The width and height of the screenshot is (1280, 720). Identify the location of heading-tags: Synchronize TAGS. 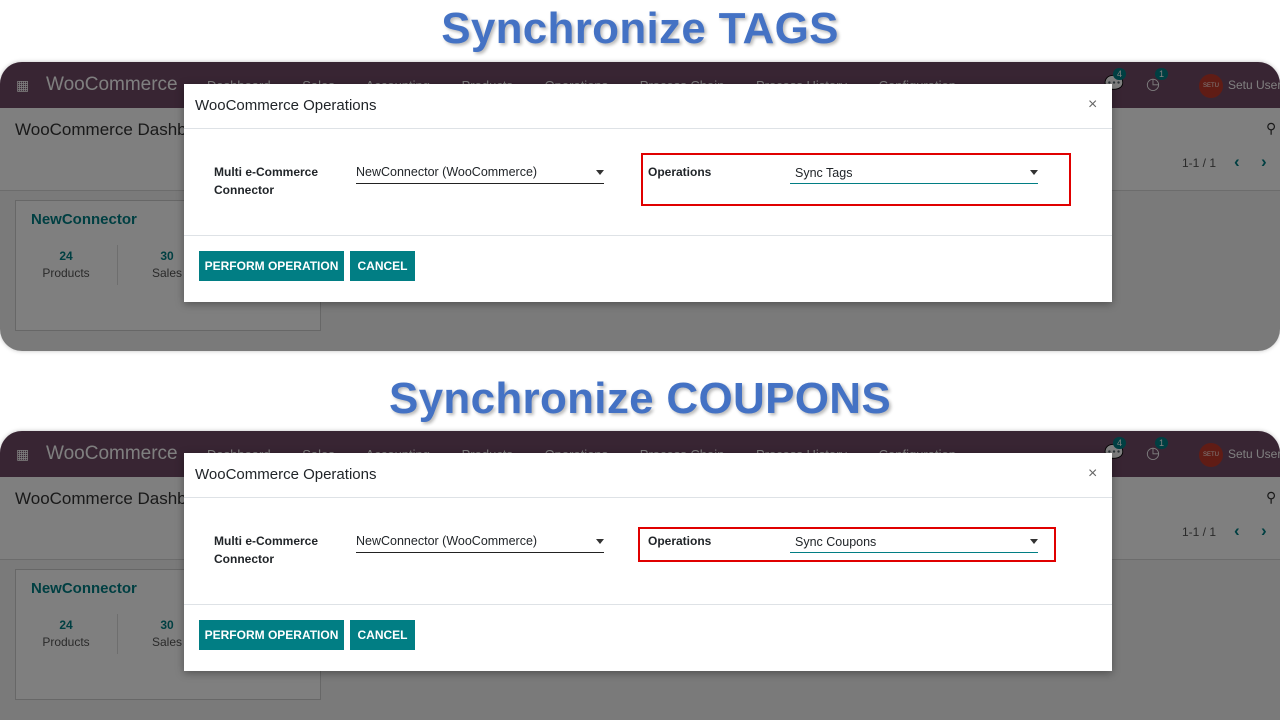
(640, 28).